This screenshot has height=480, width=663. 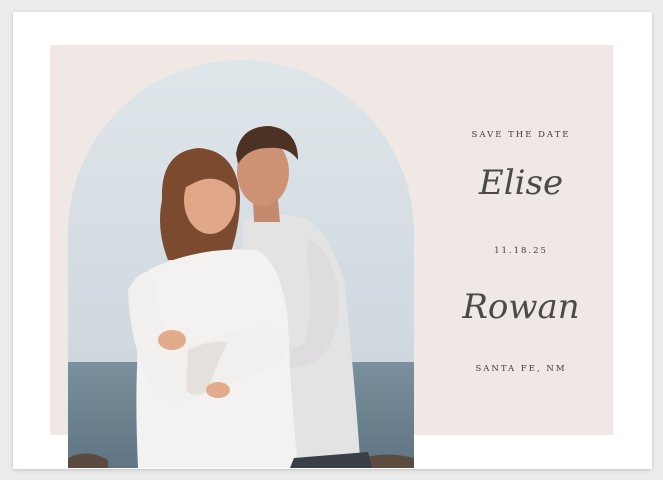 What do you see at coordinates (521, 135) in the screenshot?
I see `save-the-date-heading: SAVE THE DATE` at bounding box center [521, 135].